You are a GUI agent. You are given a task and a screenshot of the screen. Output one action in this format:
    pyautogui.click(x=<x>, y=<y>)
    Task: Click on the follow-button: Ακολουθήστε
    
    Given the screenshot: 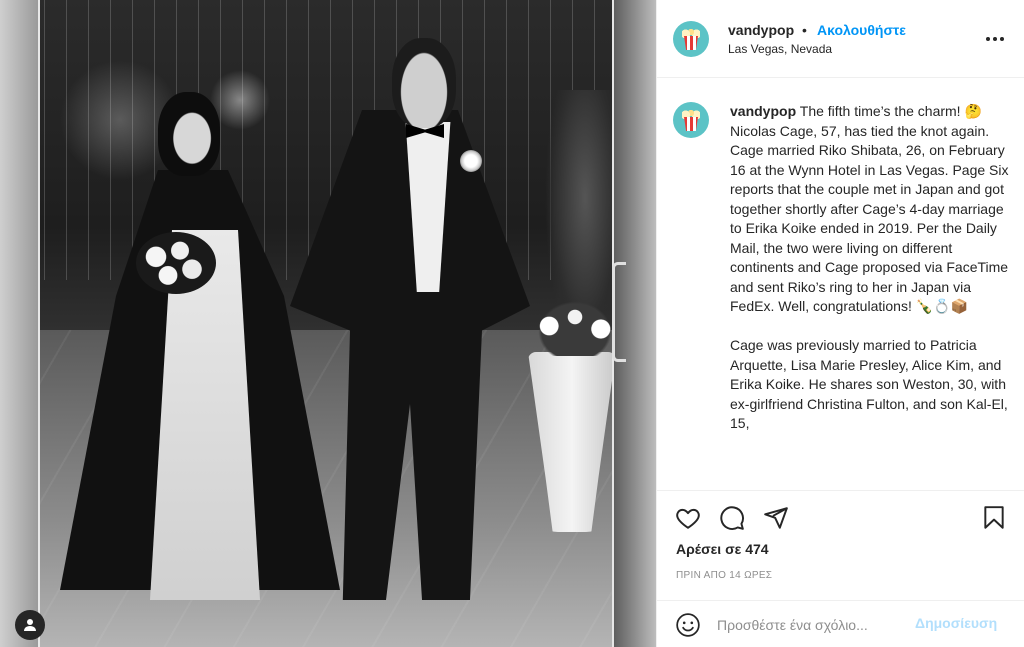 What is the action you would take?
    pyautogui.click(x=861, y=30)
    